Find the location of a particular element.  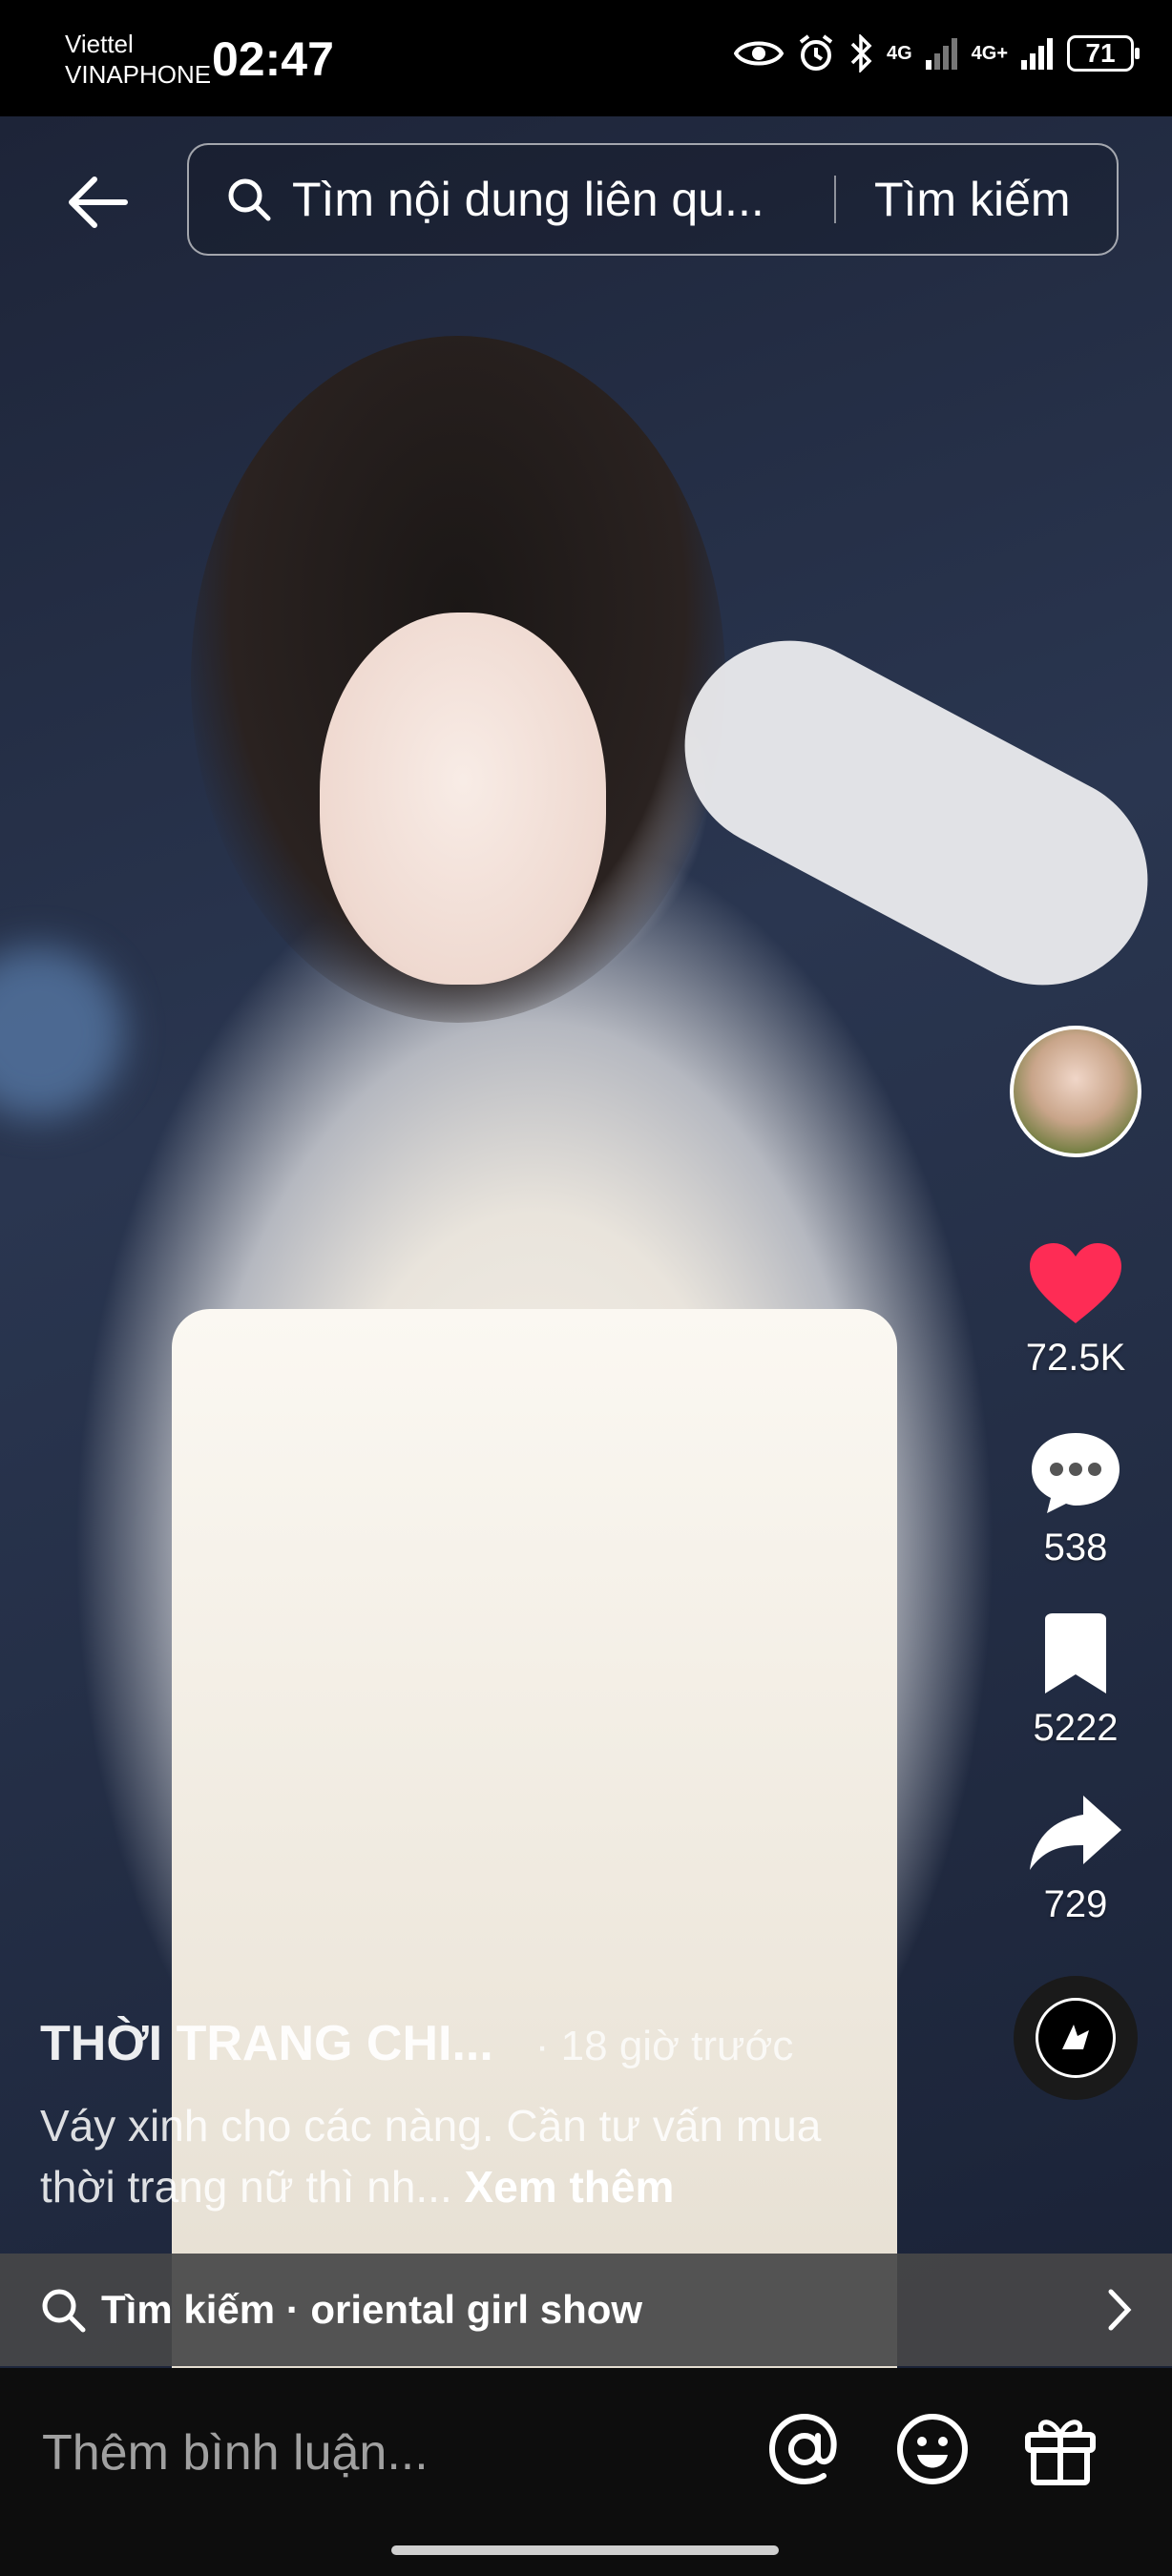

top-search-bar: Tìm kiếm is located at coordinates (586, 200).